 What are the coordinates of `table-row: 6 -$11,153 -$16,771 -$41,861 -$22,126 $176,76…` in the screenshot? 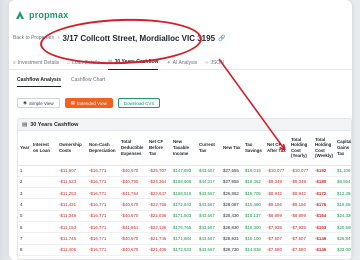 It's located at (184, 227).